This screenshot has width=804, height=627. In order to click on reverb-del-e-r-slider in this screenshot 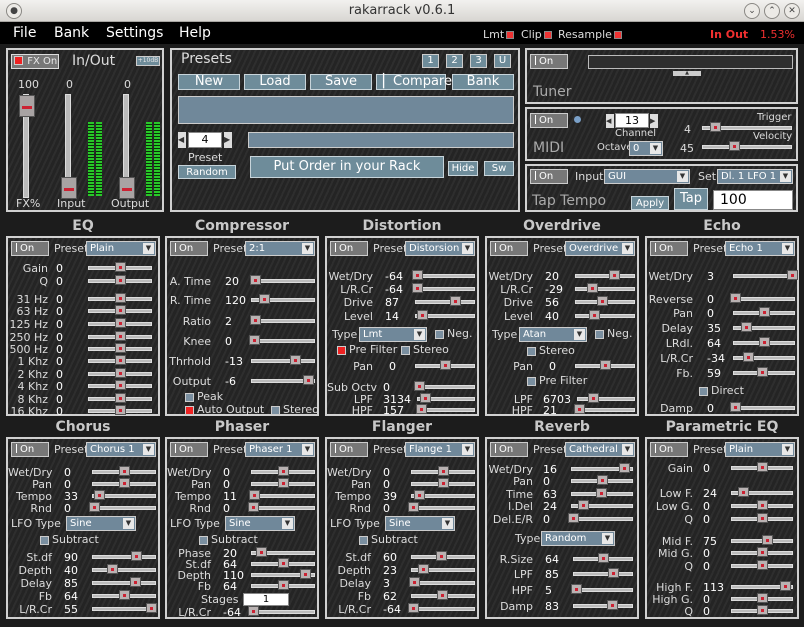, I will do `click(600, 518)`.